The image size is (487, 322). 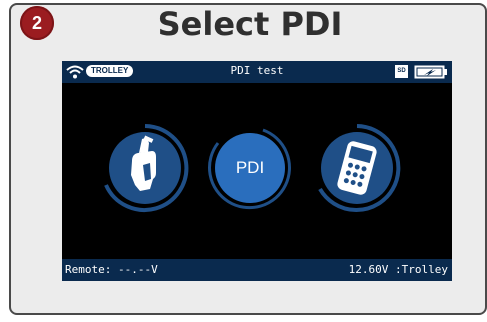 I want to click on trolley-voltage: 12.60V :Trolley, so click(x=398, y=269).